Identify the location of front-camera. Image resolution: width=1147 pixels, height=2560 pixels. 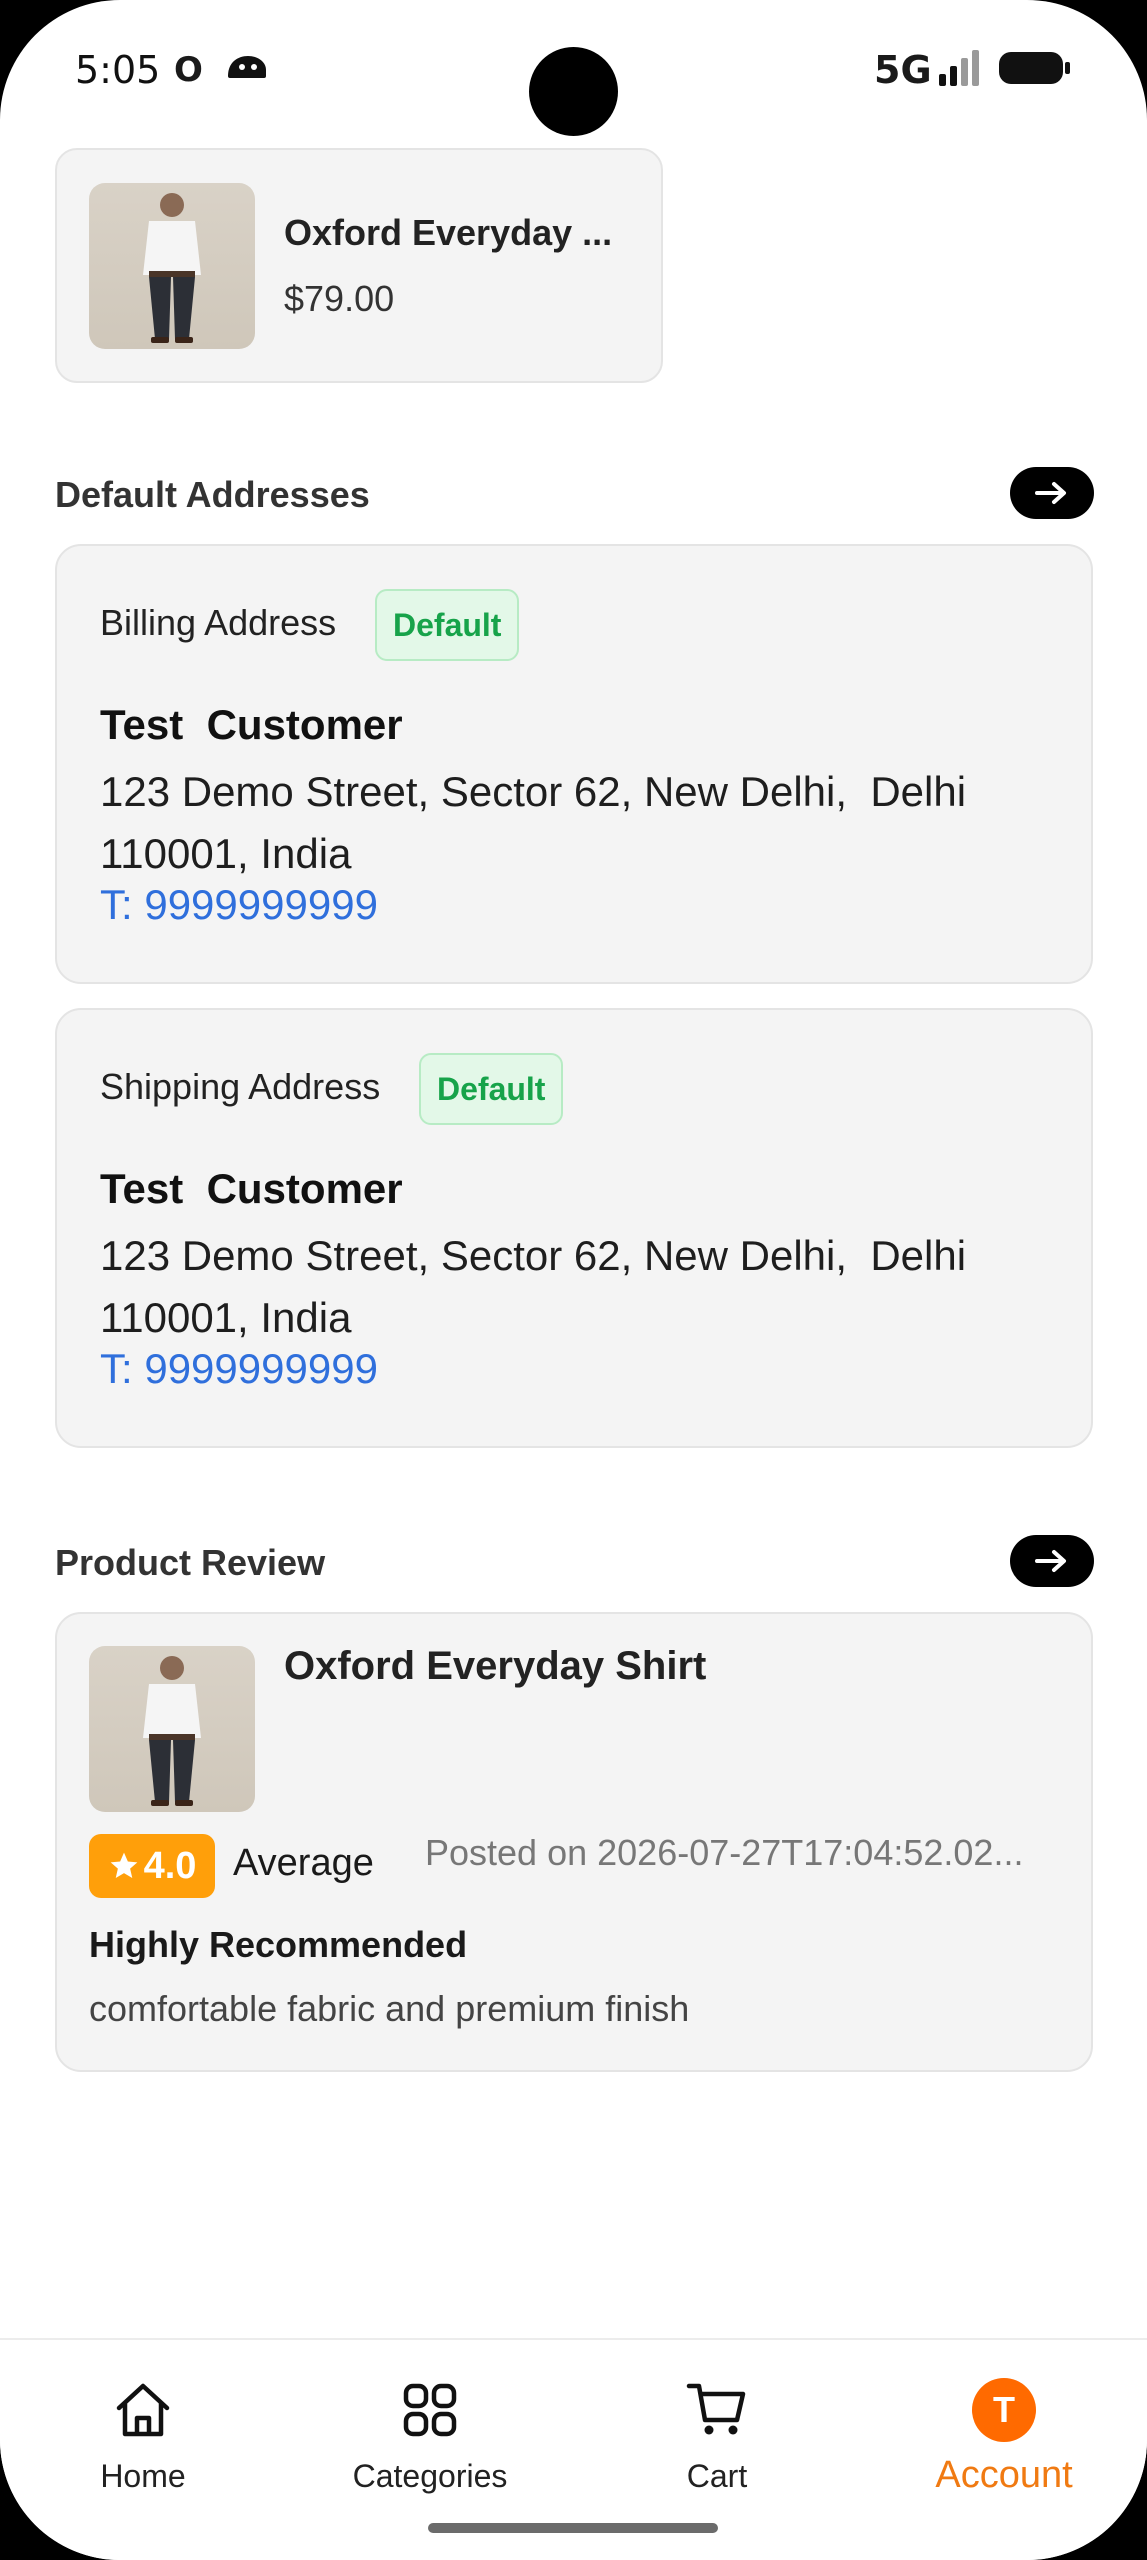
(573, 91).